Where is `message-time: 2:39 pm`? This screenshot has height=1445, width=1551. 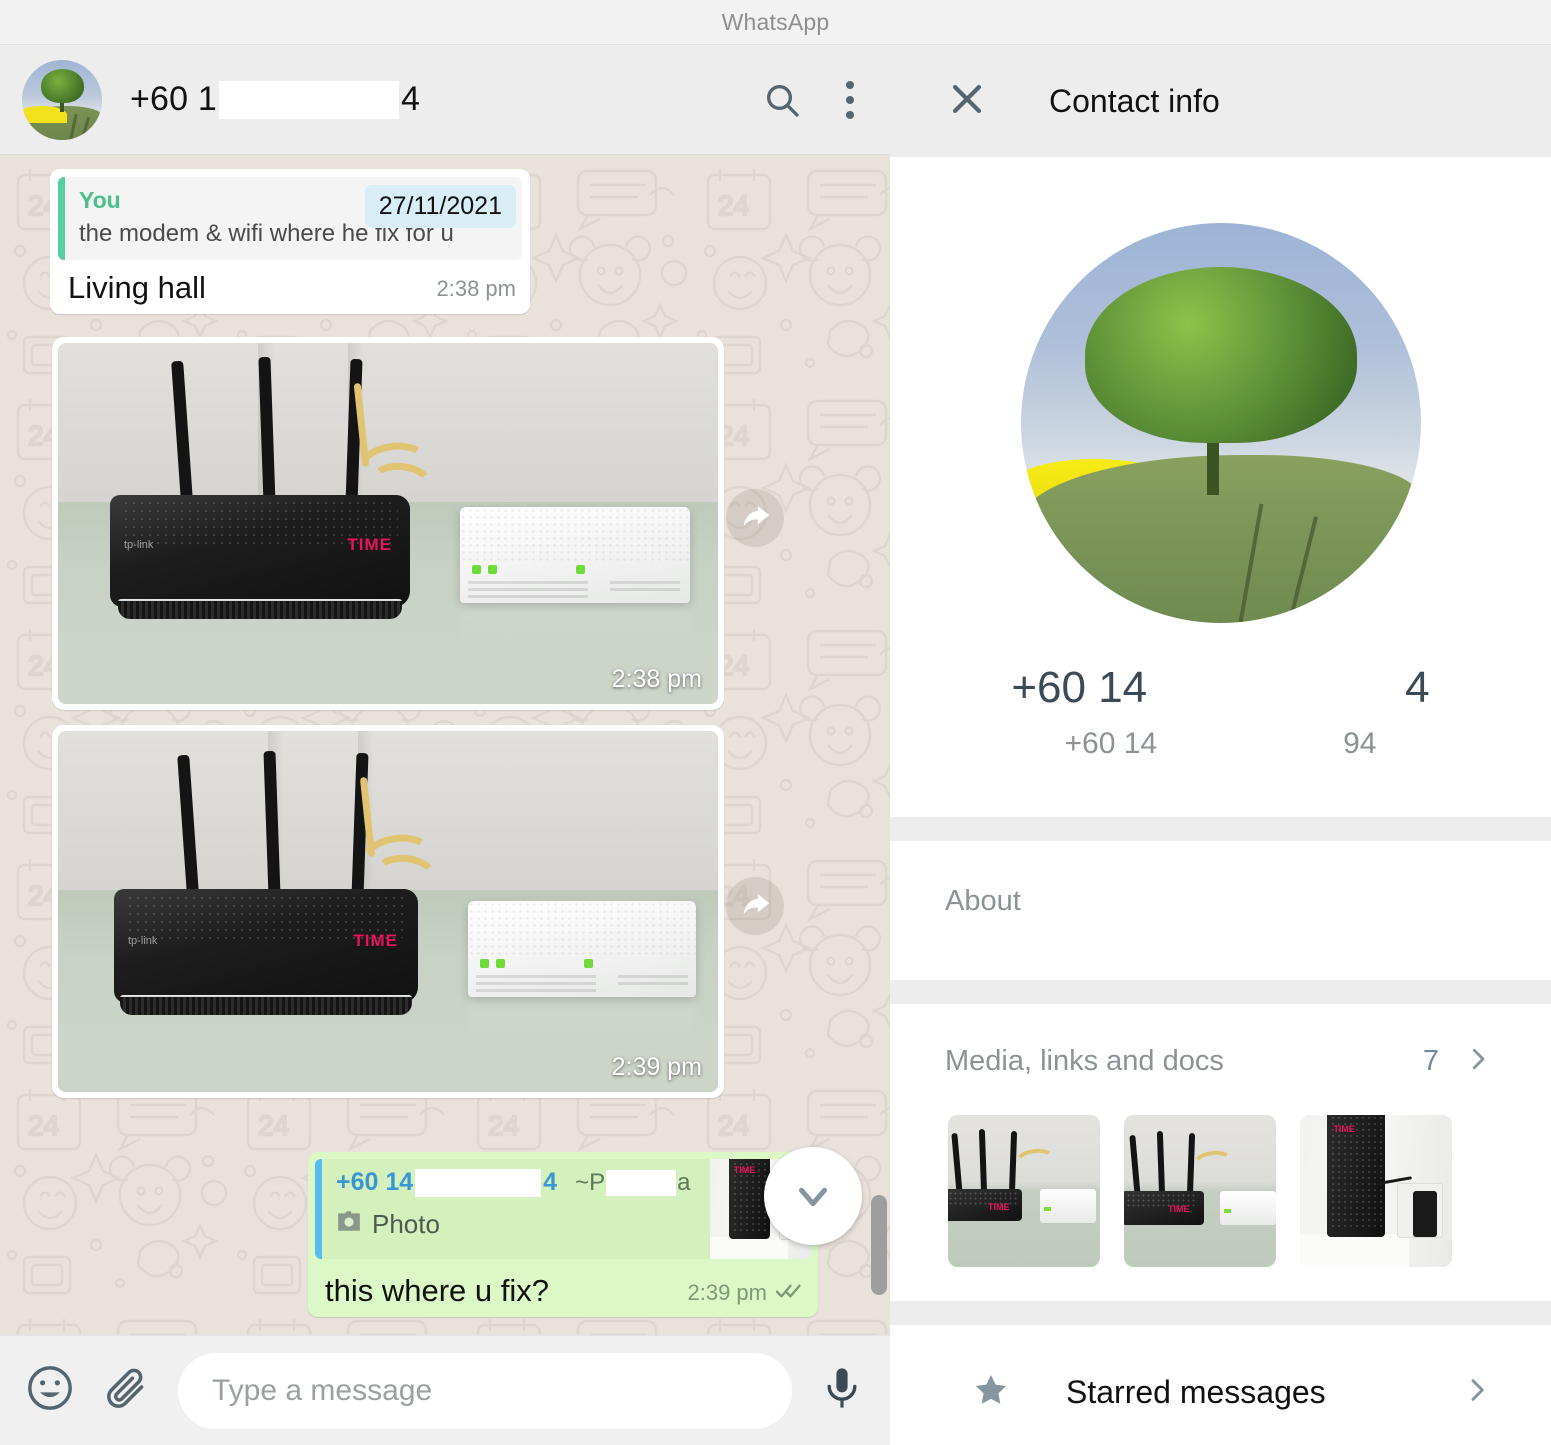 message-time: 2:39 pm is located at coordinates (727, 1292).